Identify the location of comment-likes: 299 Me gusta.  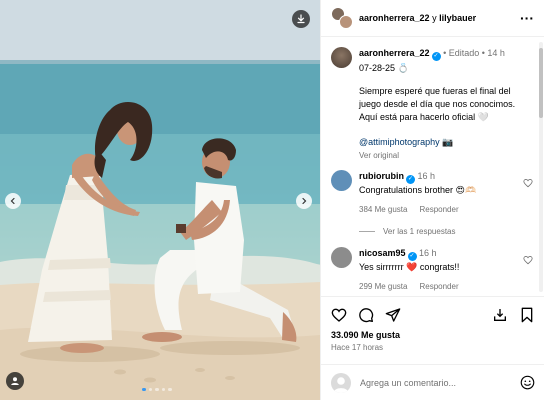
(383, 286).